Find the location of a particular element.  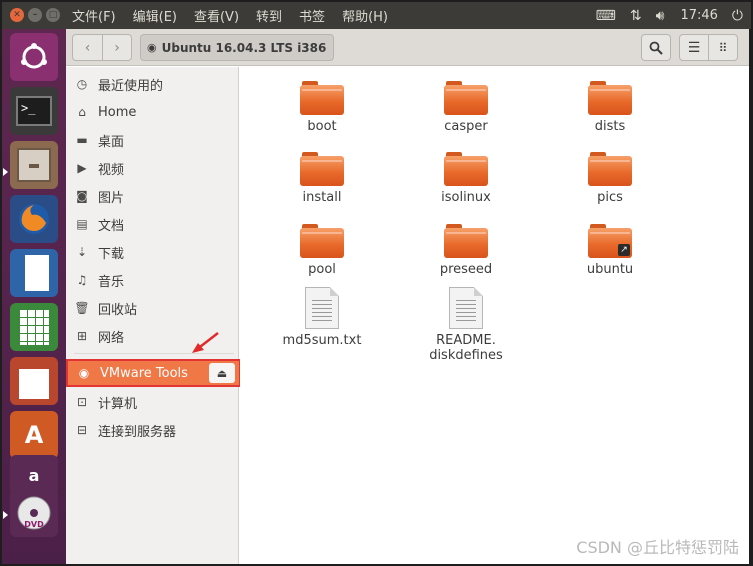

sidebar-item-music: ♫ 音乐 is located at coordinates (152, 280).